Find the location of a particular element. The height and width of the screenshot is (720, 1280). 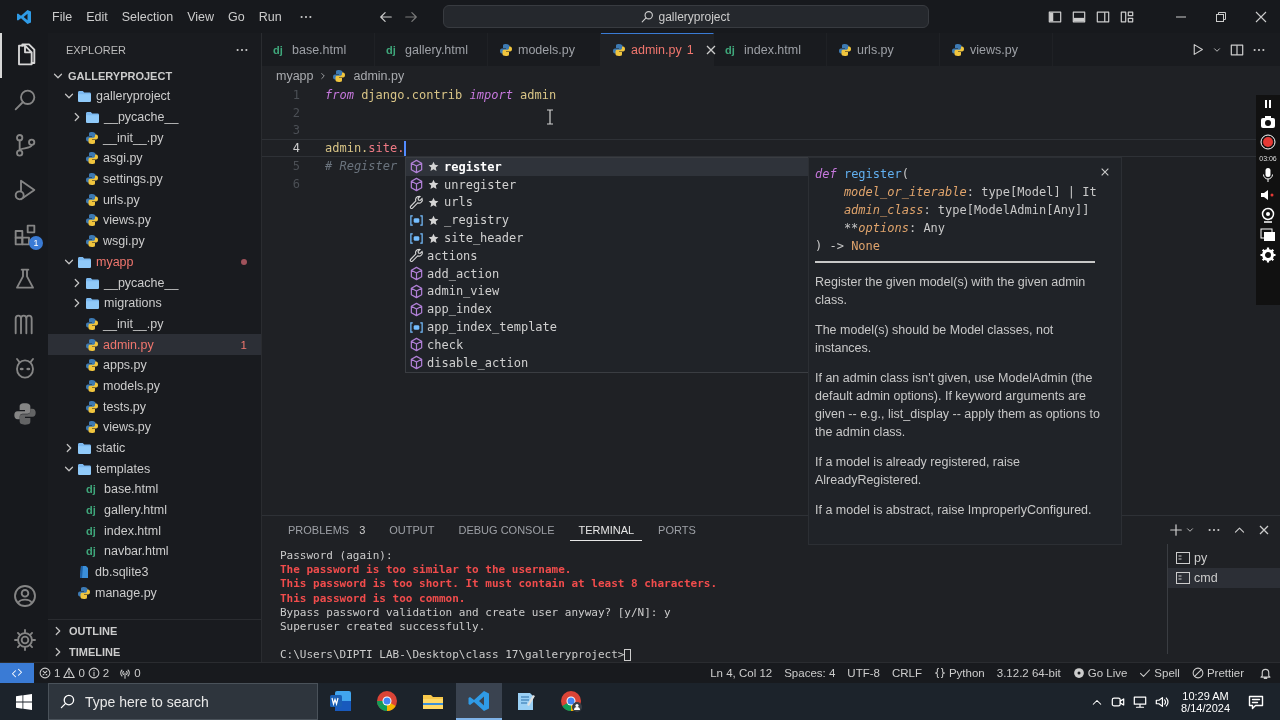

extensions-icon is located at coordinates (25, 234).